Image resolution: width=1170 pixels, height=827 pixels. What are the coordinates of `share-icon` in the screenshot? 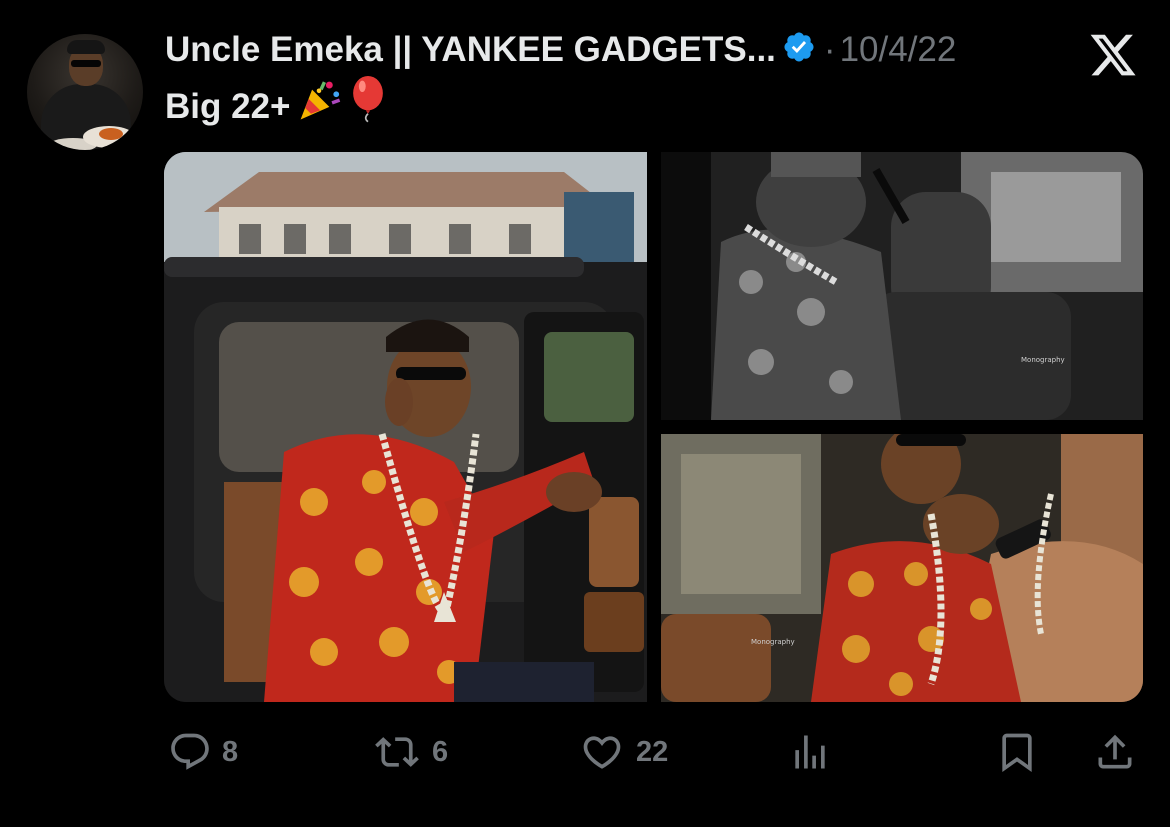 It's located at (1115, 751).